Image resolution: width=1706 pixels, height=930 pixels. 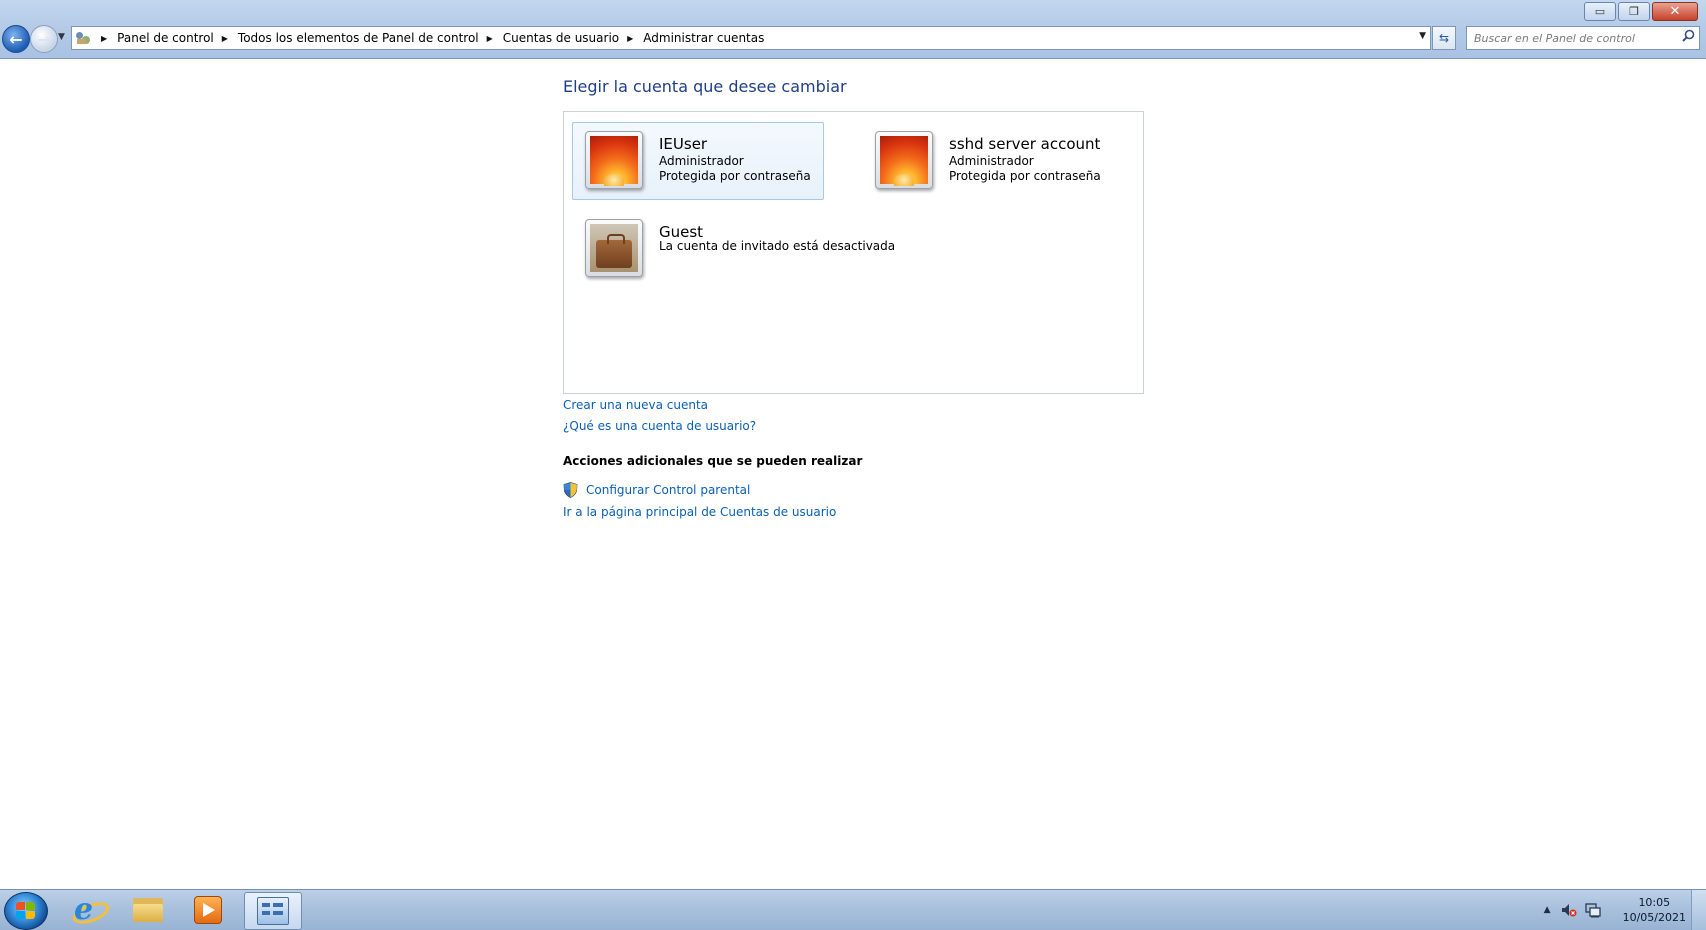 I want to click on restore-button: ❐, so click(x=1634, y=11).